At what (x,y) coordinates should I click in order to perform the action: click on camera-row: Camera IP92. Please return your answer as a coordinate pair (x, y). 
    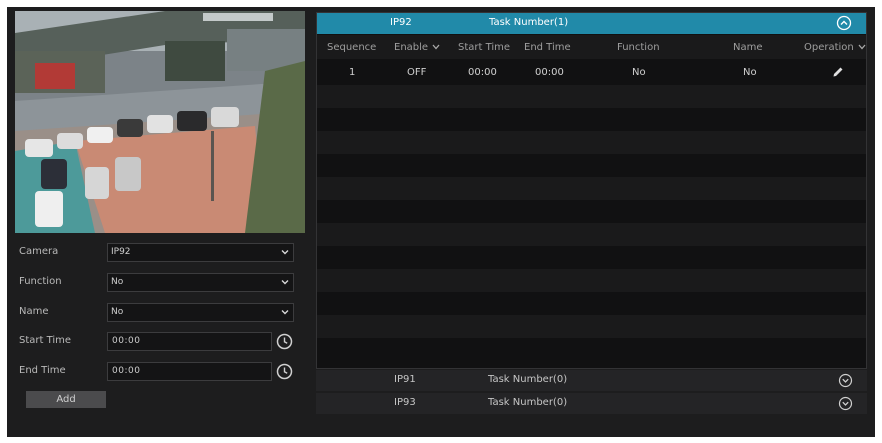
    Looking at the image, I should click on (156, 253).